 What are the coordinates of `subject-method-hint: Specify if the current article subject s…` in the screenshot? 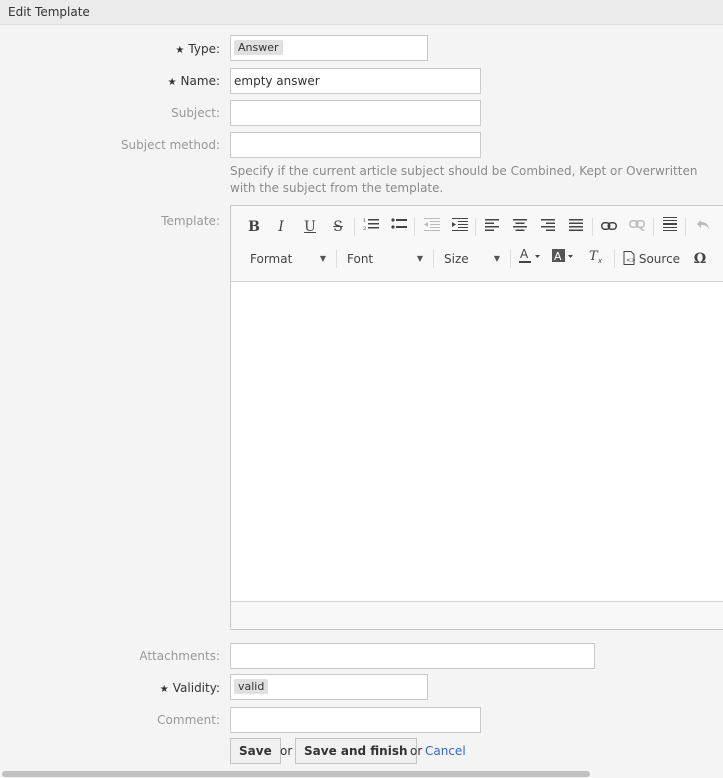 It's located at (464, 179).